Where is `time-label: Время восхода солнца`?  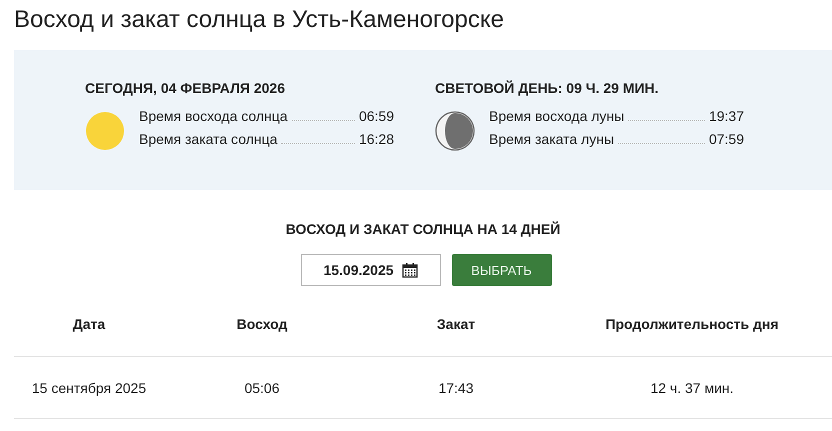 time-label: Время восхода солнца is located at coordinates (213, 116).